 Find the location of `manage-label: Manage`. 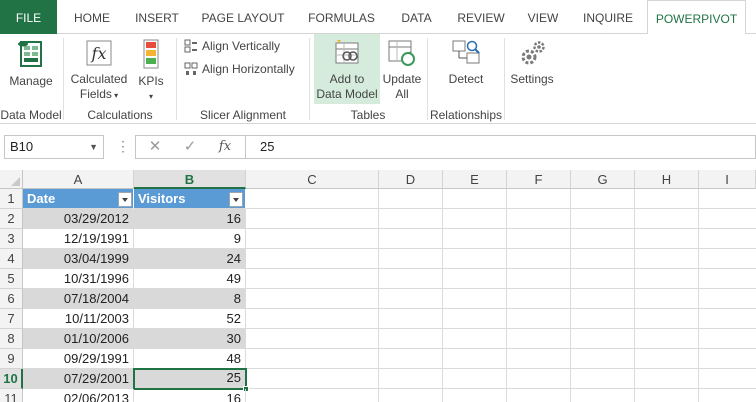

manage-label: Manage is located at coordinates (31, 81).